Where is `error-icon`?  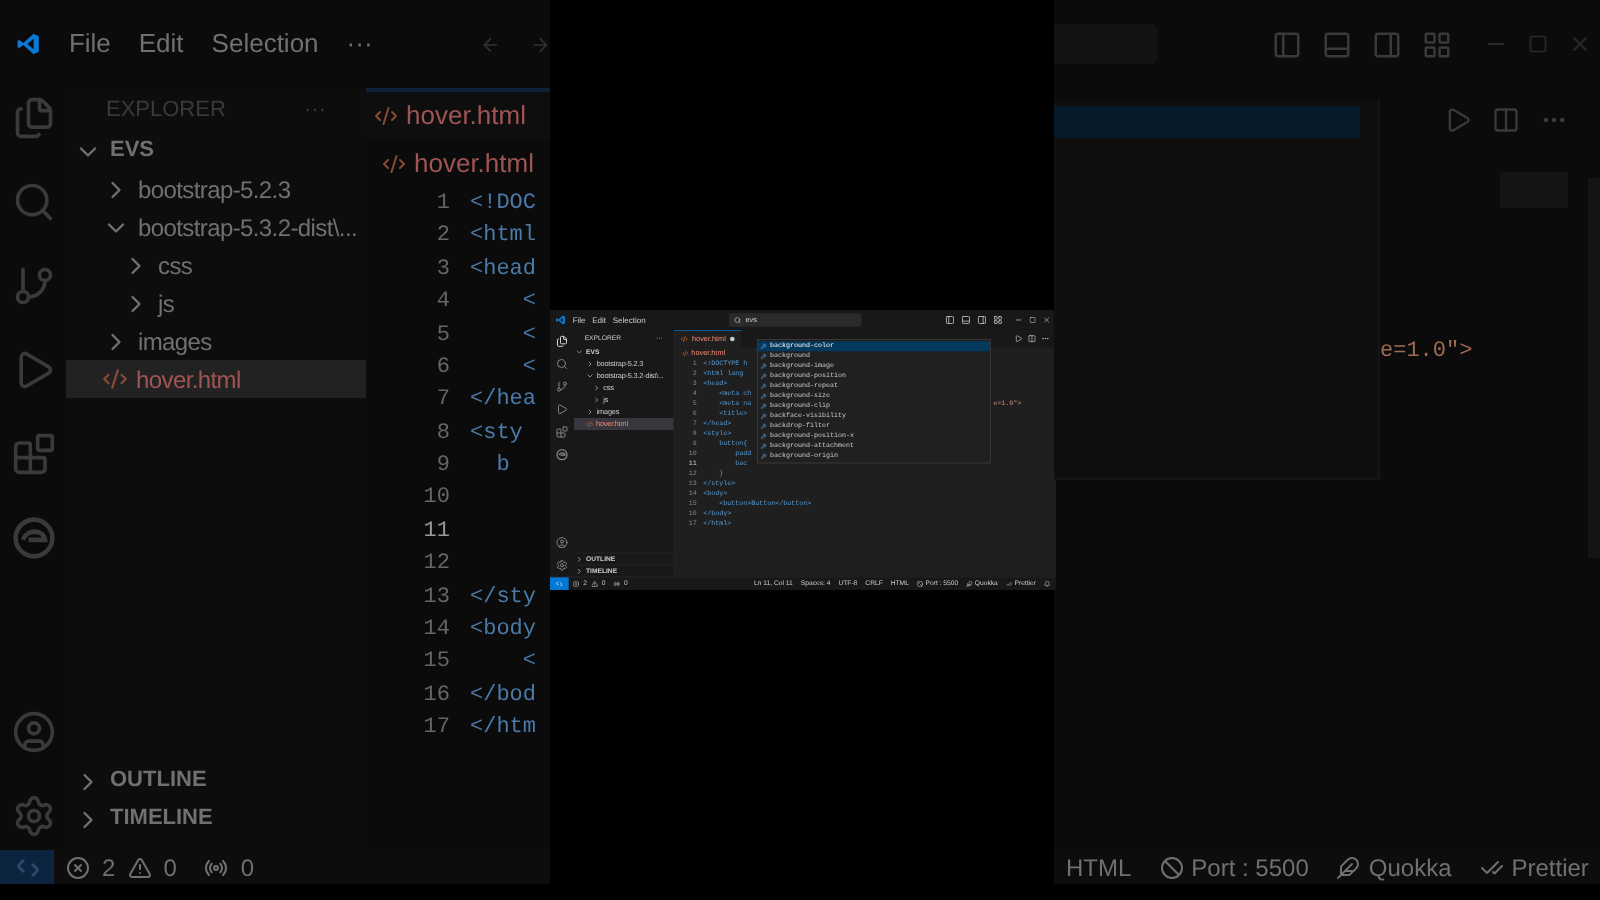 error-icon is located at coordinates (78, 867).